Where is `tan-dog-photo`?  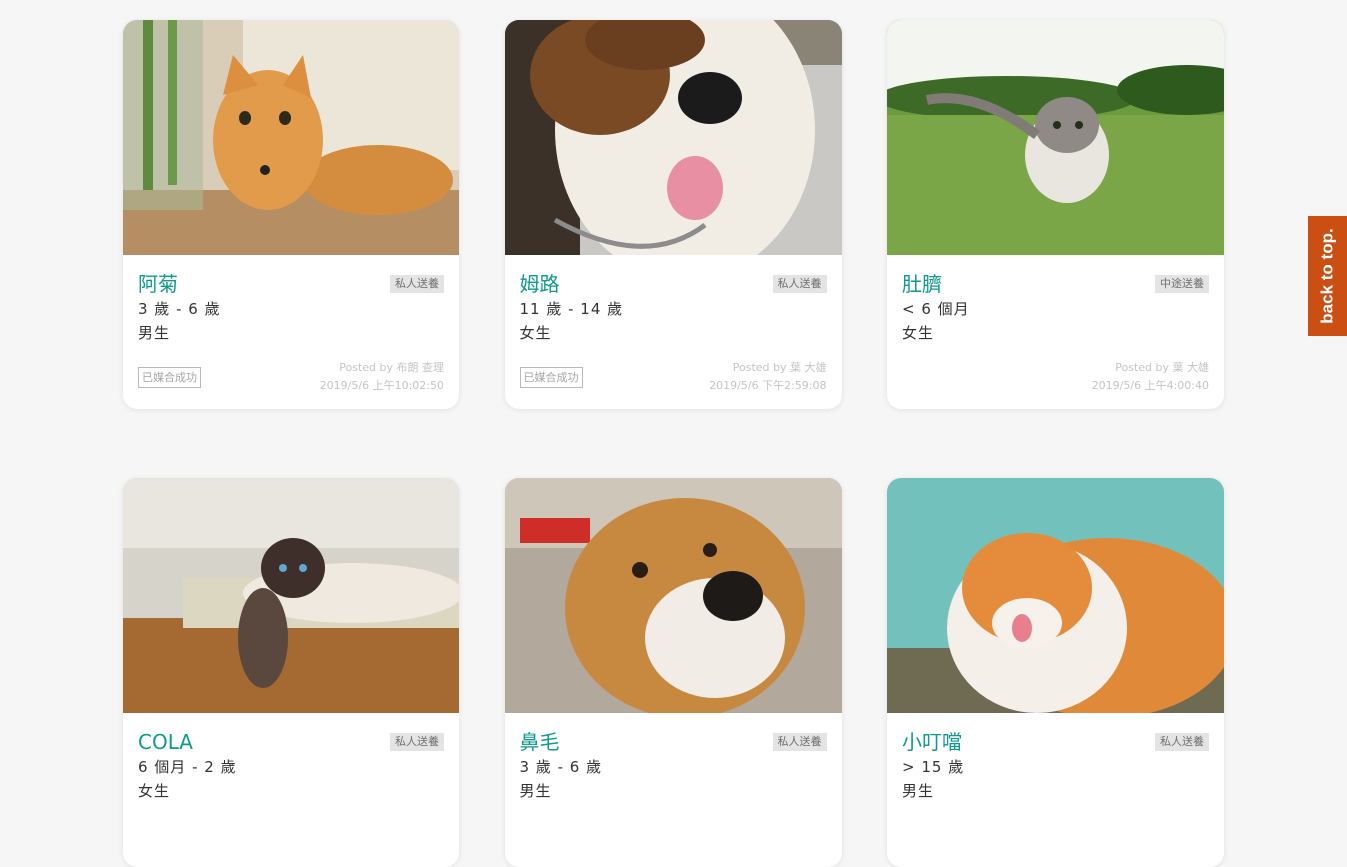 tan-dog-photo is located at coordinates (673, 595).